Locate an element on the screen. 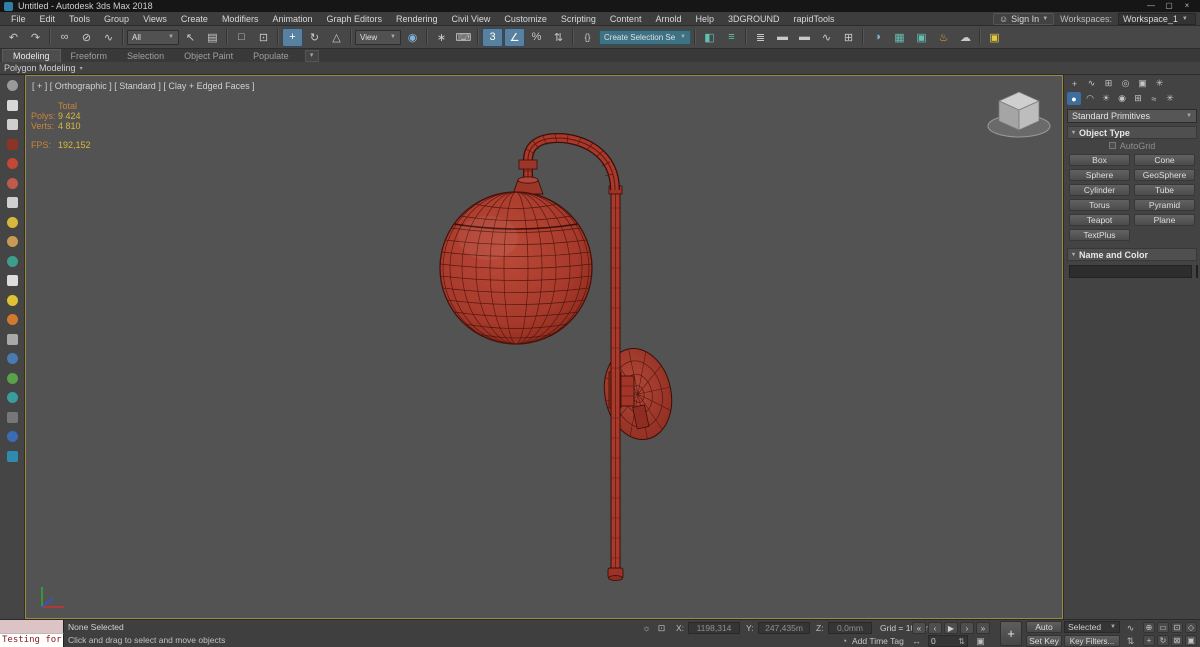 The image size is (1200, 647). helpers-category-button: ⊞ is located at coordinates (1138, 98).